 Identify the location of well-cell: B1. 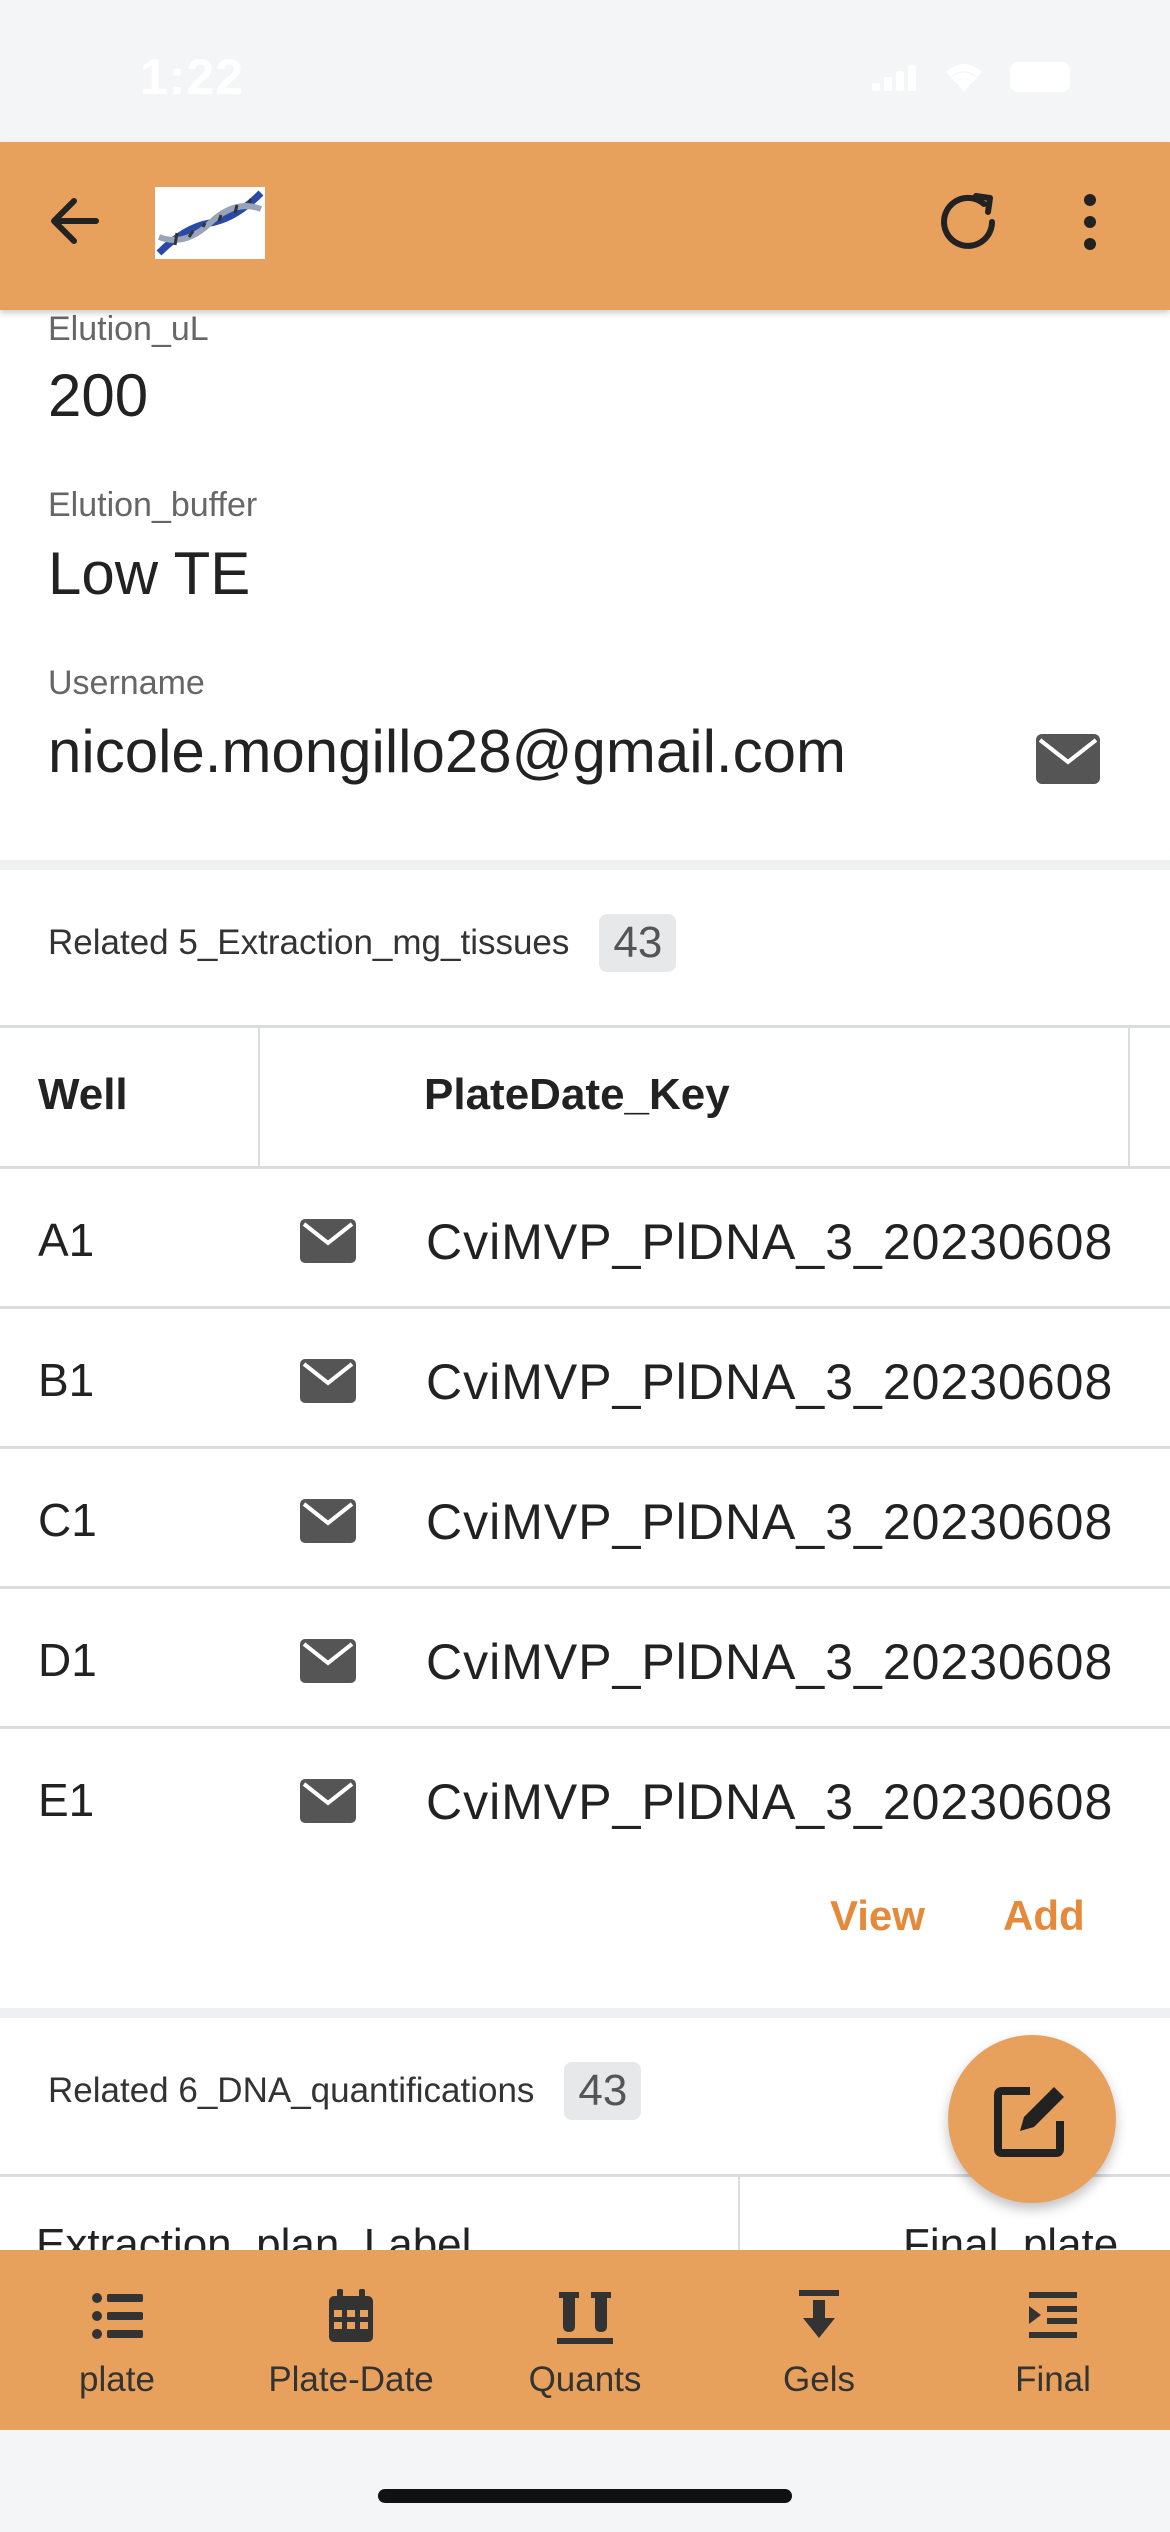
(66, 1380).